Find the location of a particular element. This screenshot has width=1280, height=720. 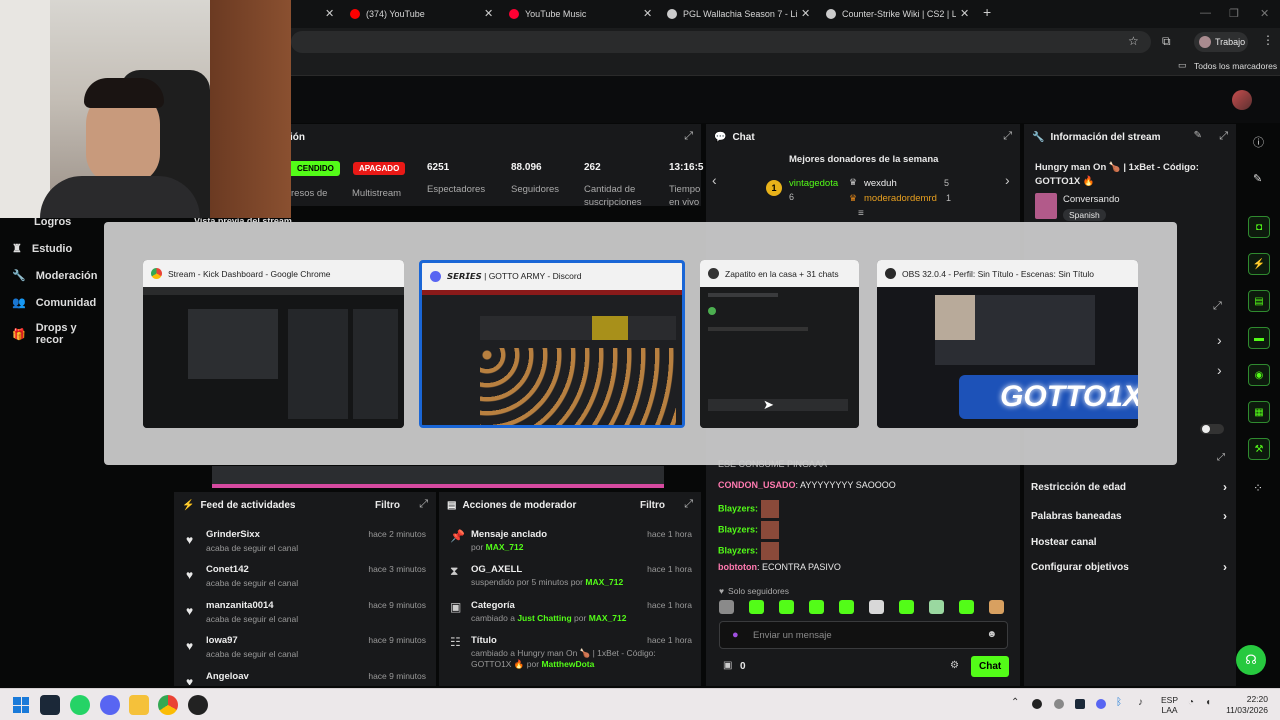

discord-icon is located at coordinates (110, 705).